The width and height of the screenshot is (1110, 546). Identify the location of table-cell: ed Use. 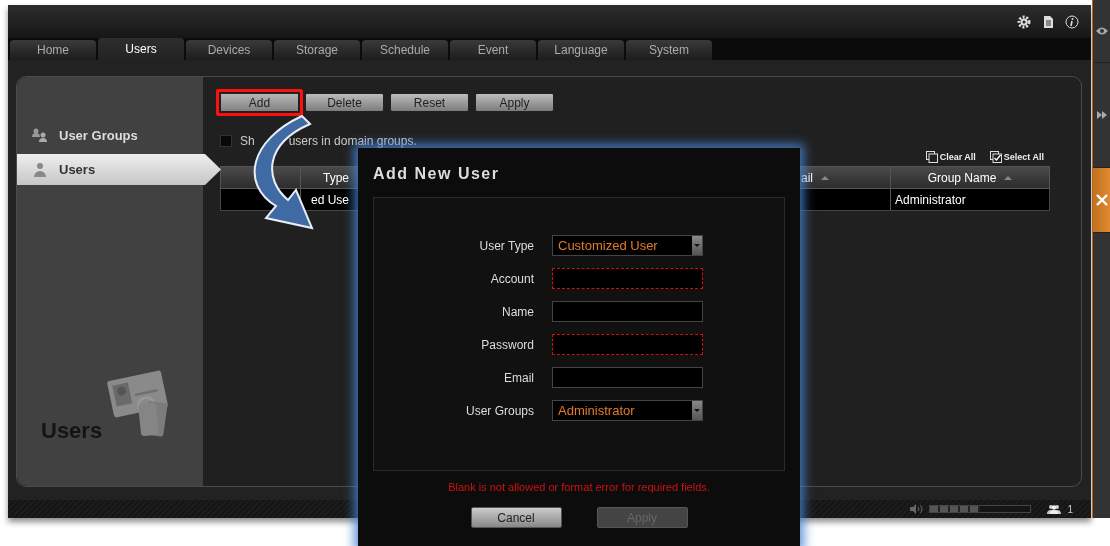
(330, 199).